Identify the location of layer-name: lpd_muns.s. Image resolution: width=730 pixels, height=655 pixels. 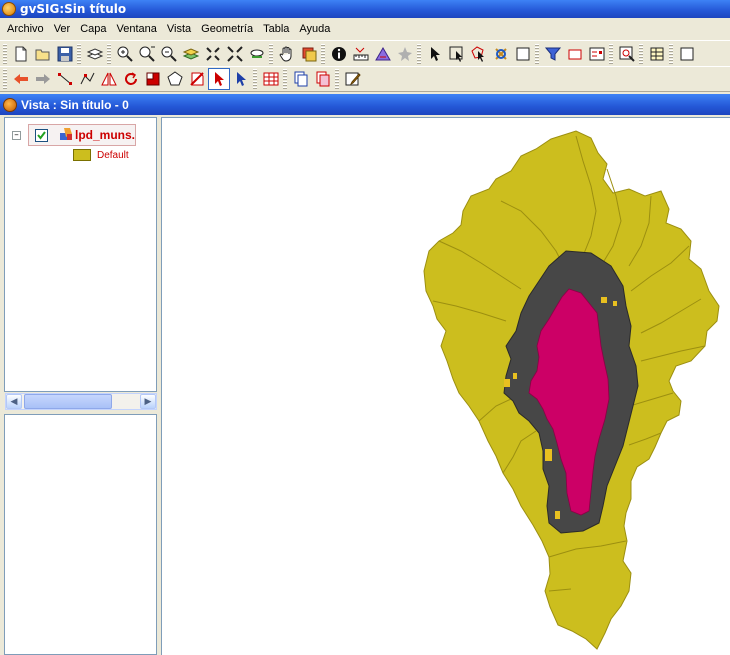
(105, 135).